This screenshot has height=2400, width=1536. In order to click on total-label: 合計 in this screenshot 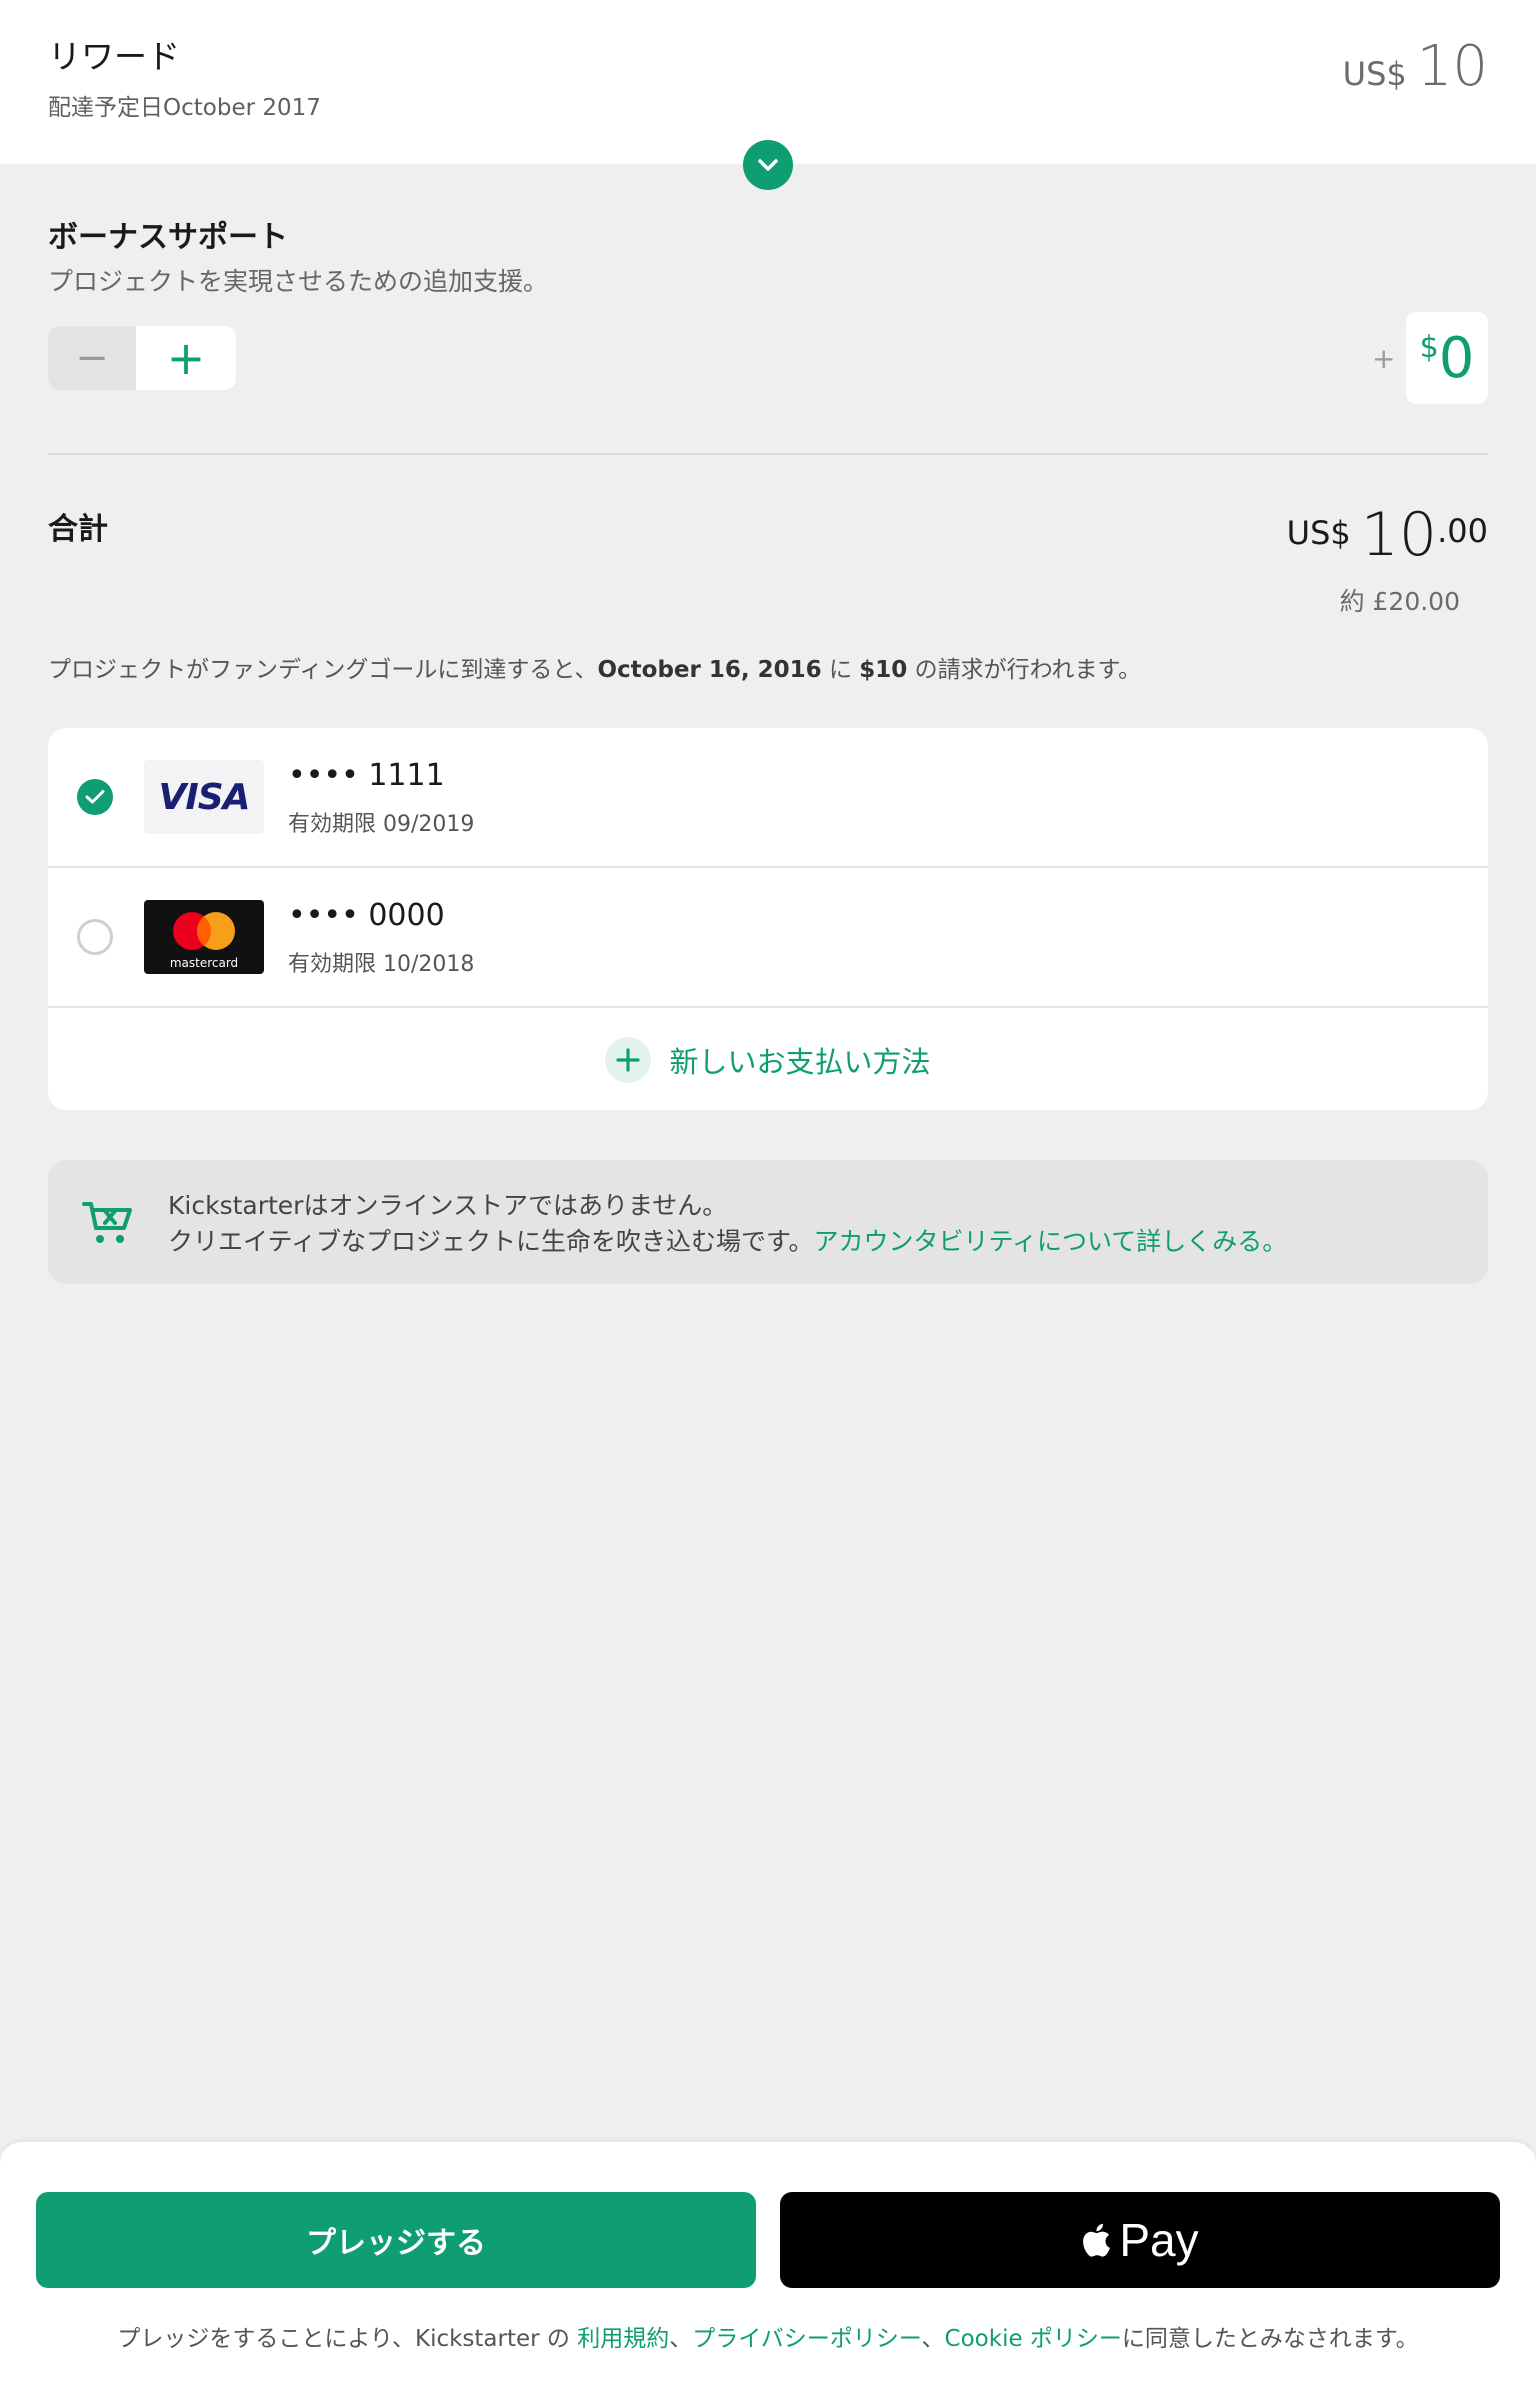, I will do `click(78, 529)`.